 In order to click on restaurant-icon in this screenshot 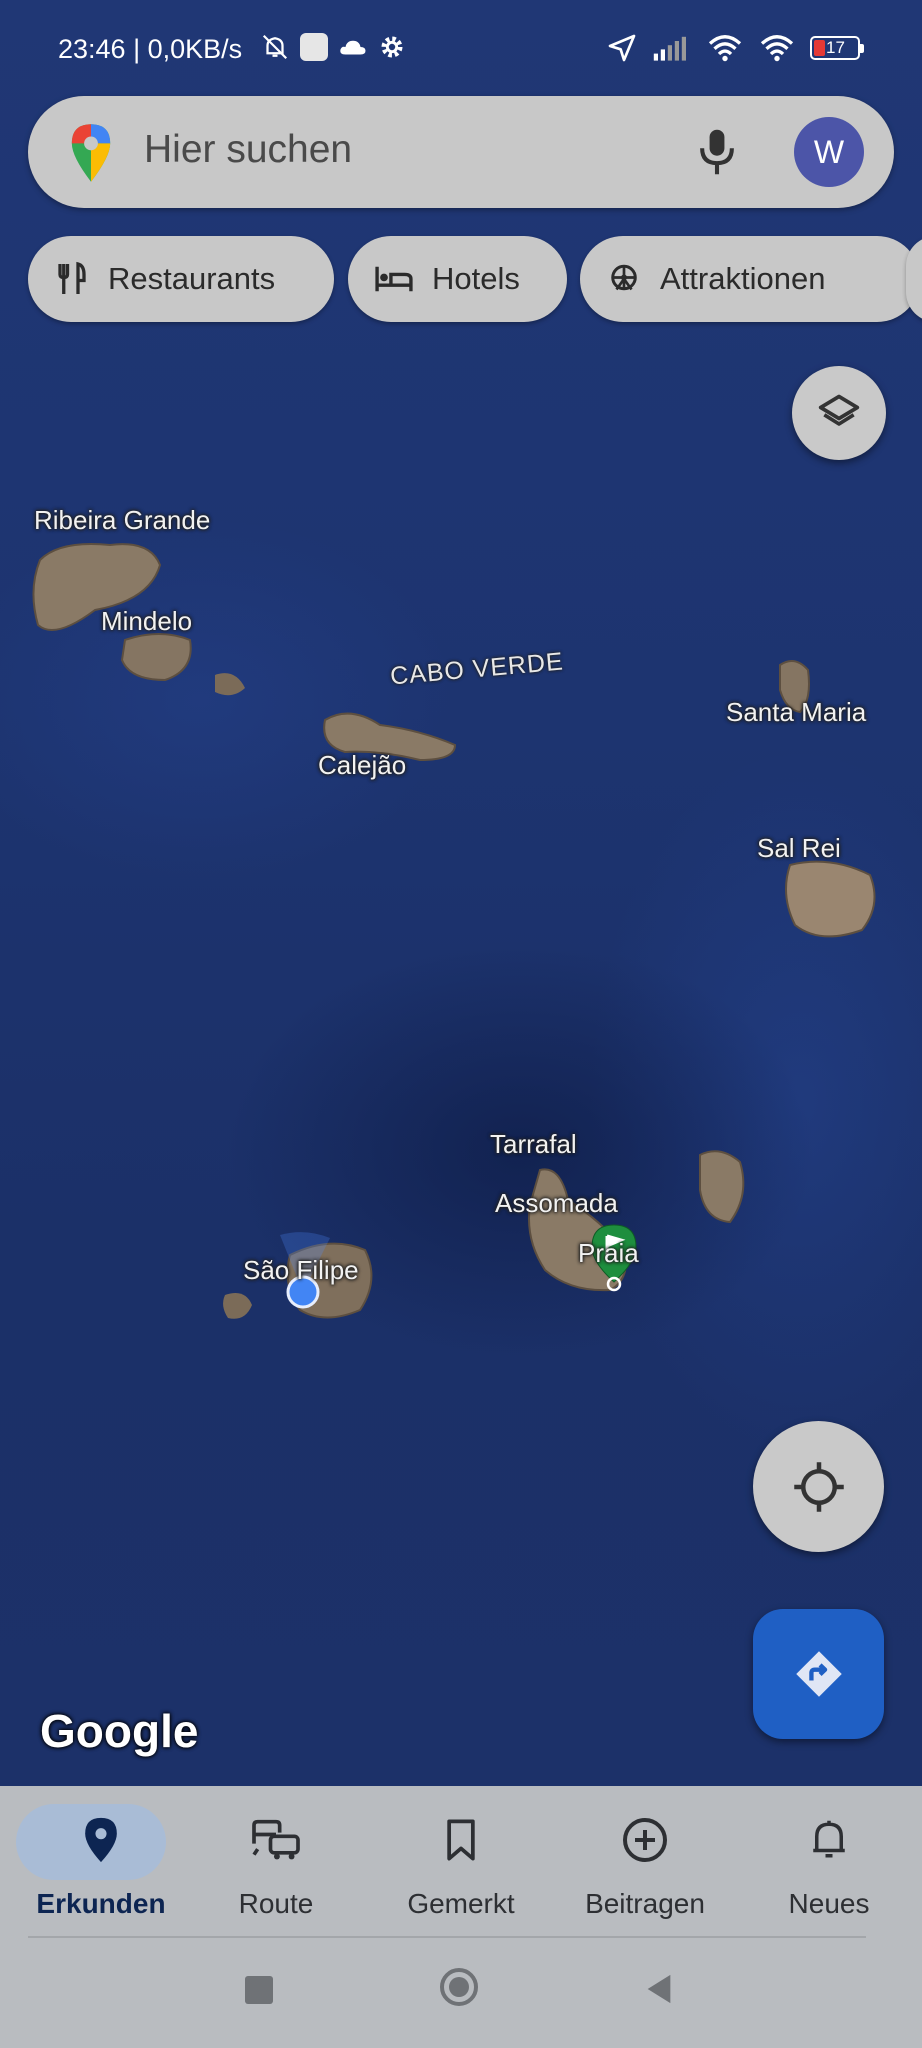, I will do `click(72, 277)`.